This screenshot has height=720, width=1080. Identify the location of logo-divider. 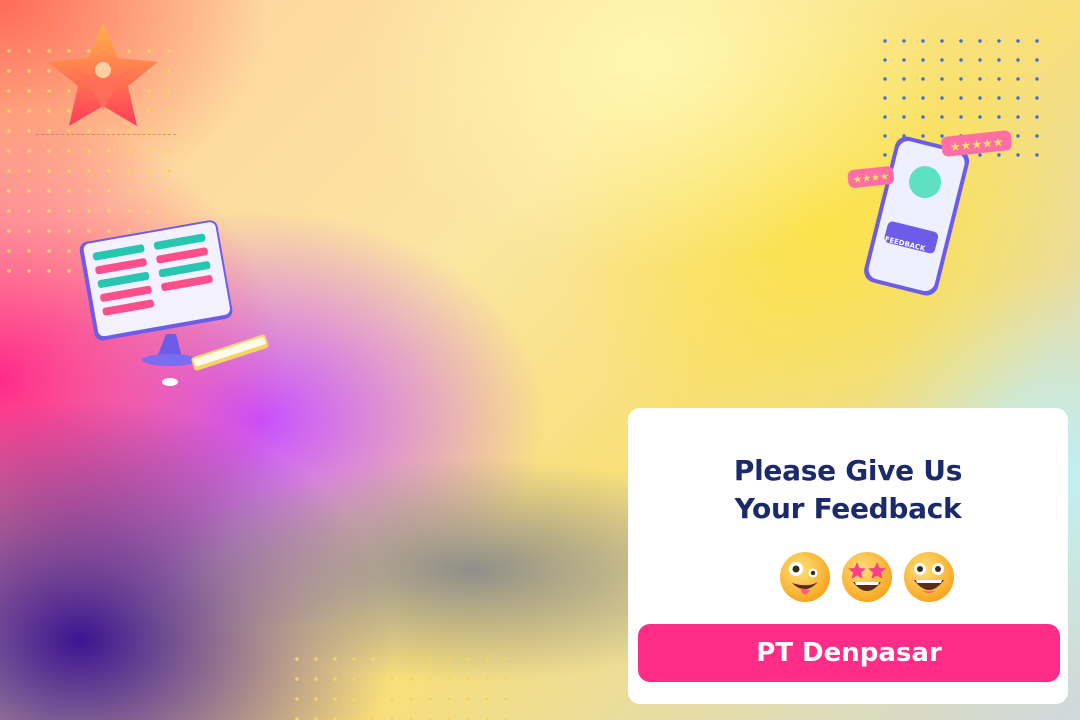
(106, 134).